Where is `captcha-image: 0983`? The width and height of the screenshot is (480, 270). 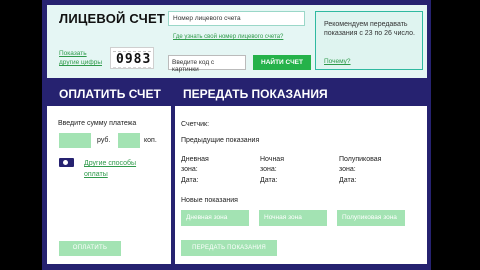 captcha-image: 0983 is located at coordinates (132, 58).